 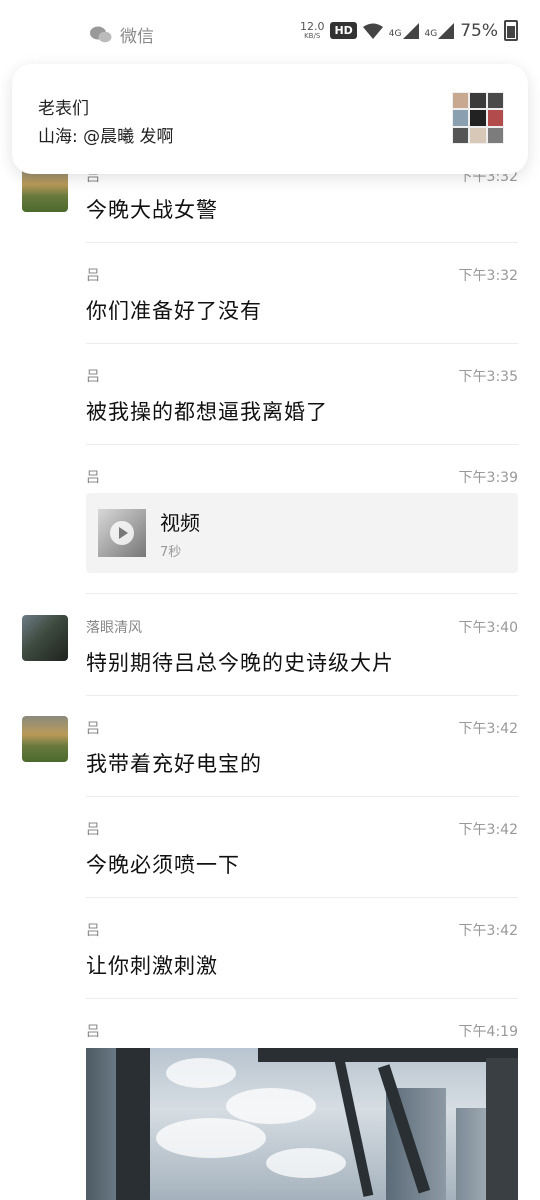 I want to click on signal-icon-2: 4G, so click(x=440, y=30).